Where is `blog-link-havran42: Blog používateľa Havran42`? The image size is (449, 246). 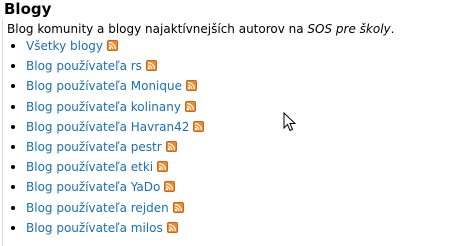
blog-link-havran42: Blog používateľa Havran42 is located at coordinates (107, 127).